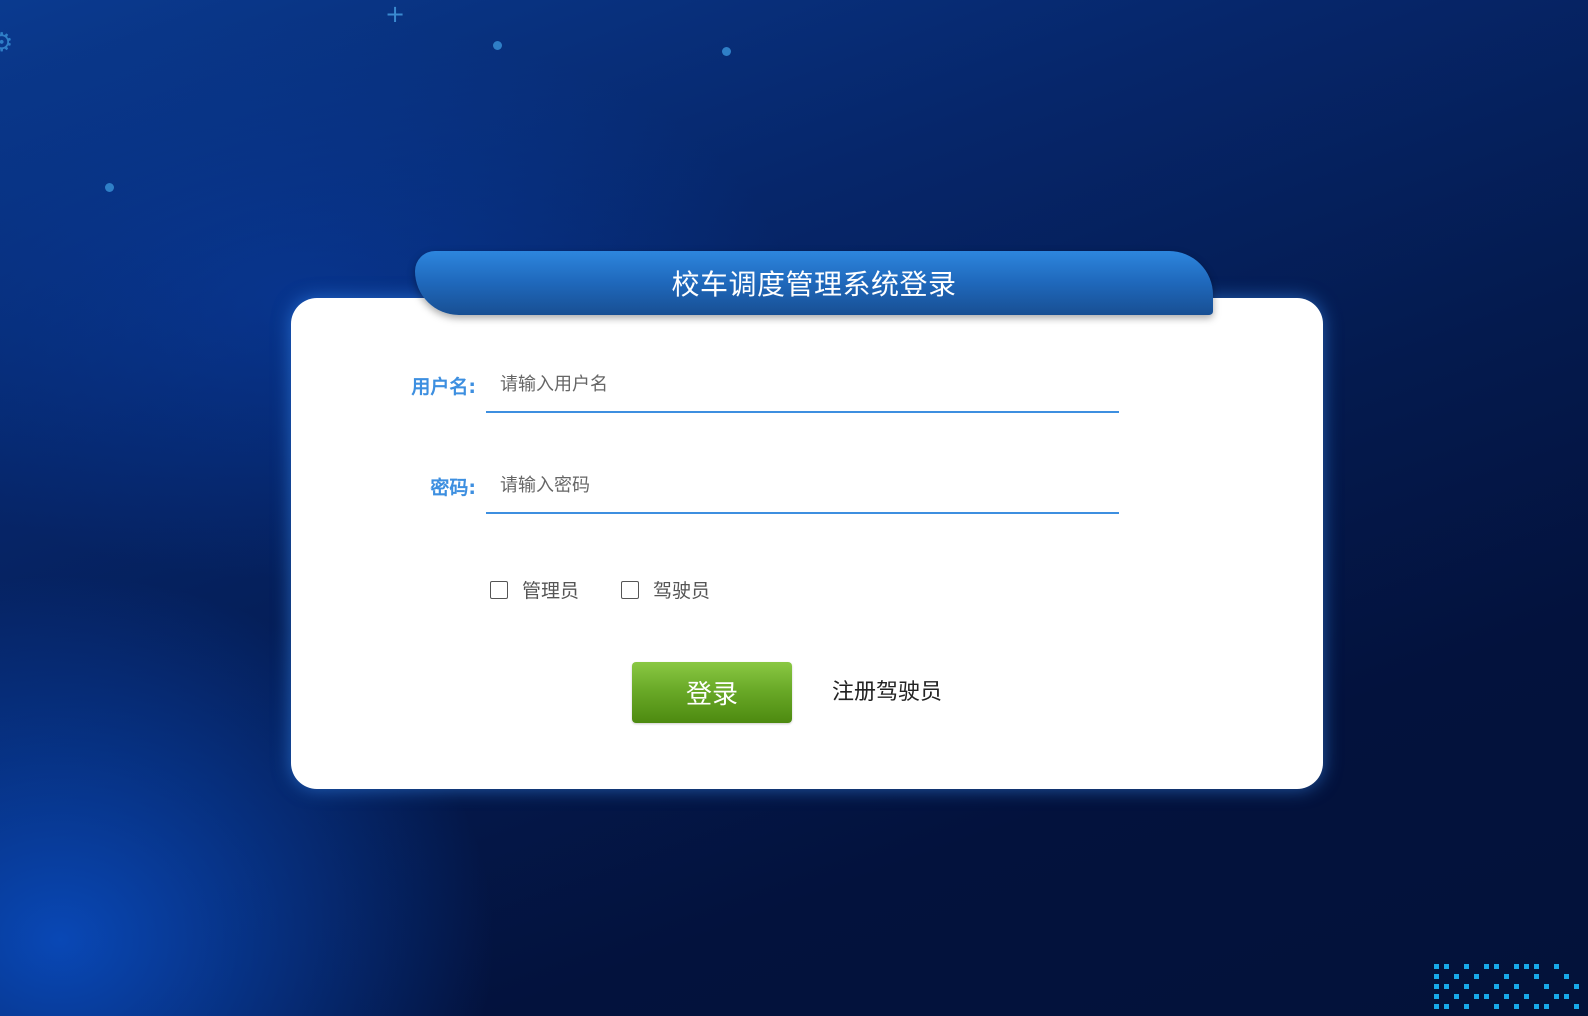 The image size is (1588, 1016). I want to click on password-row: 密码:, so click(757, 486).